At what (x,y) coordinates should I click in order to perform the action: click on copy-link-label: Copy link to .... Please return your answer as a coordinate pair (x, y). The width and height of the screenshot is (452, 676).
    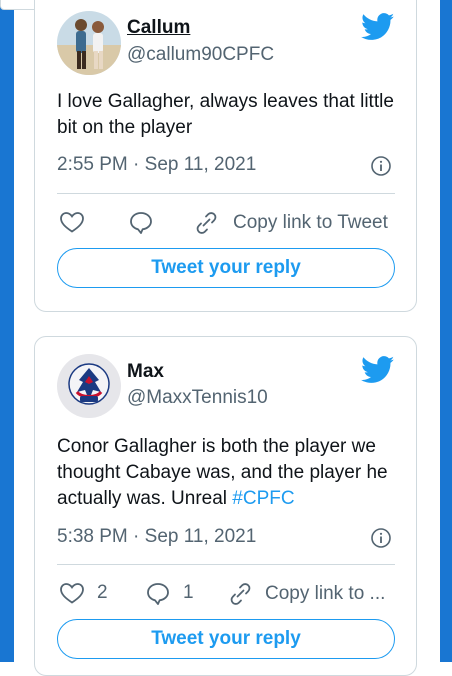
    Looking at the image, I should click on (325, 593).